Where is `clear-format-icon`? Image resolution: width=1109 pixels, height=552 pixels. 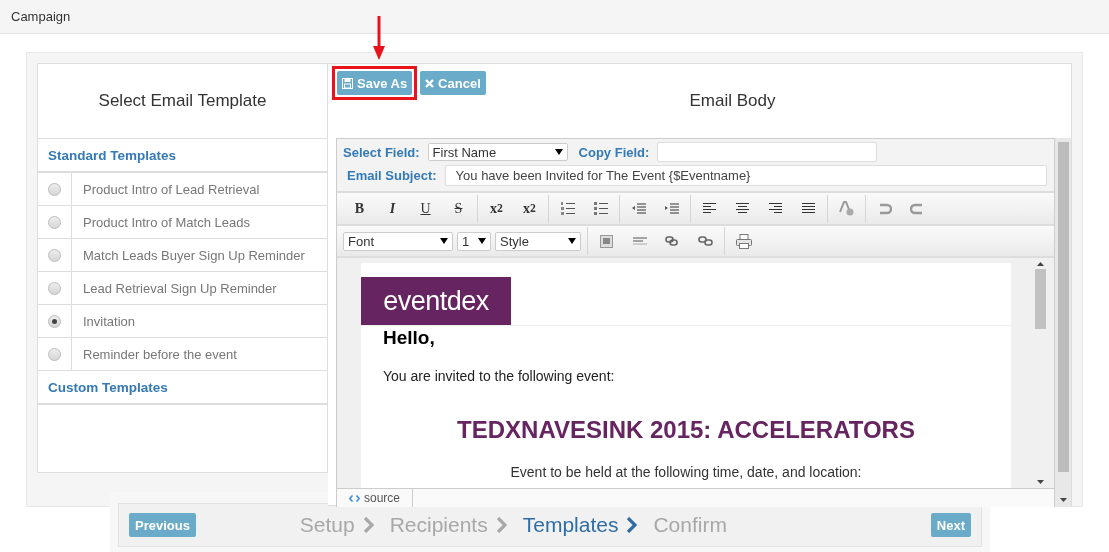
clear-format-icon is located at coordinates (846, 208).